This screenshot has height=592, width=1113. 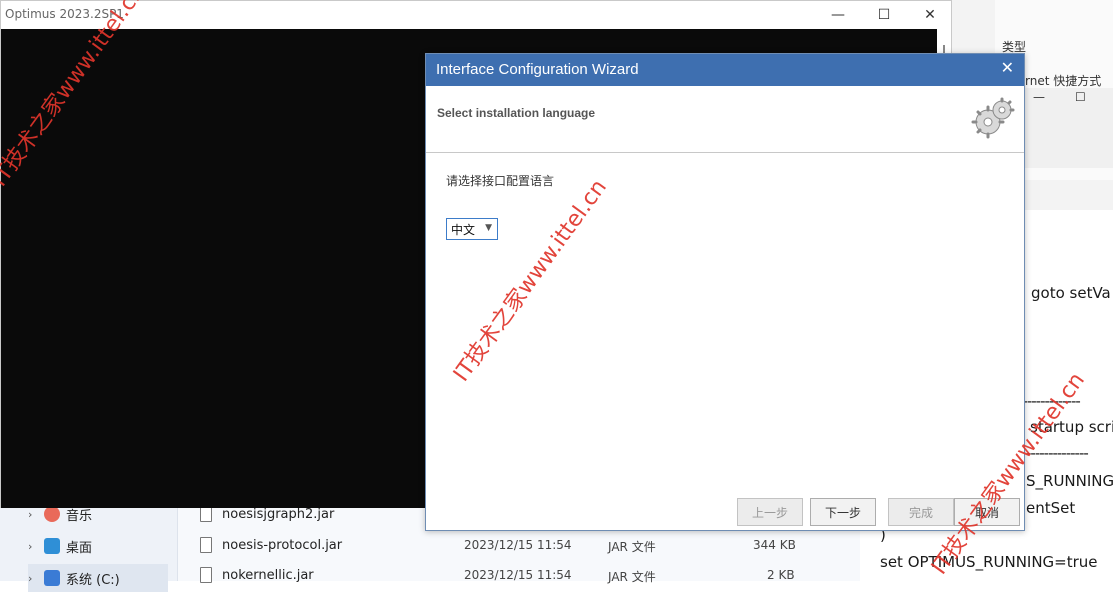 I want to click on wizard-close-button: ✕, so click(x=1007, y=67).